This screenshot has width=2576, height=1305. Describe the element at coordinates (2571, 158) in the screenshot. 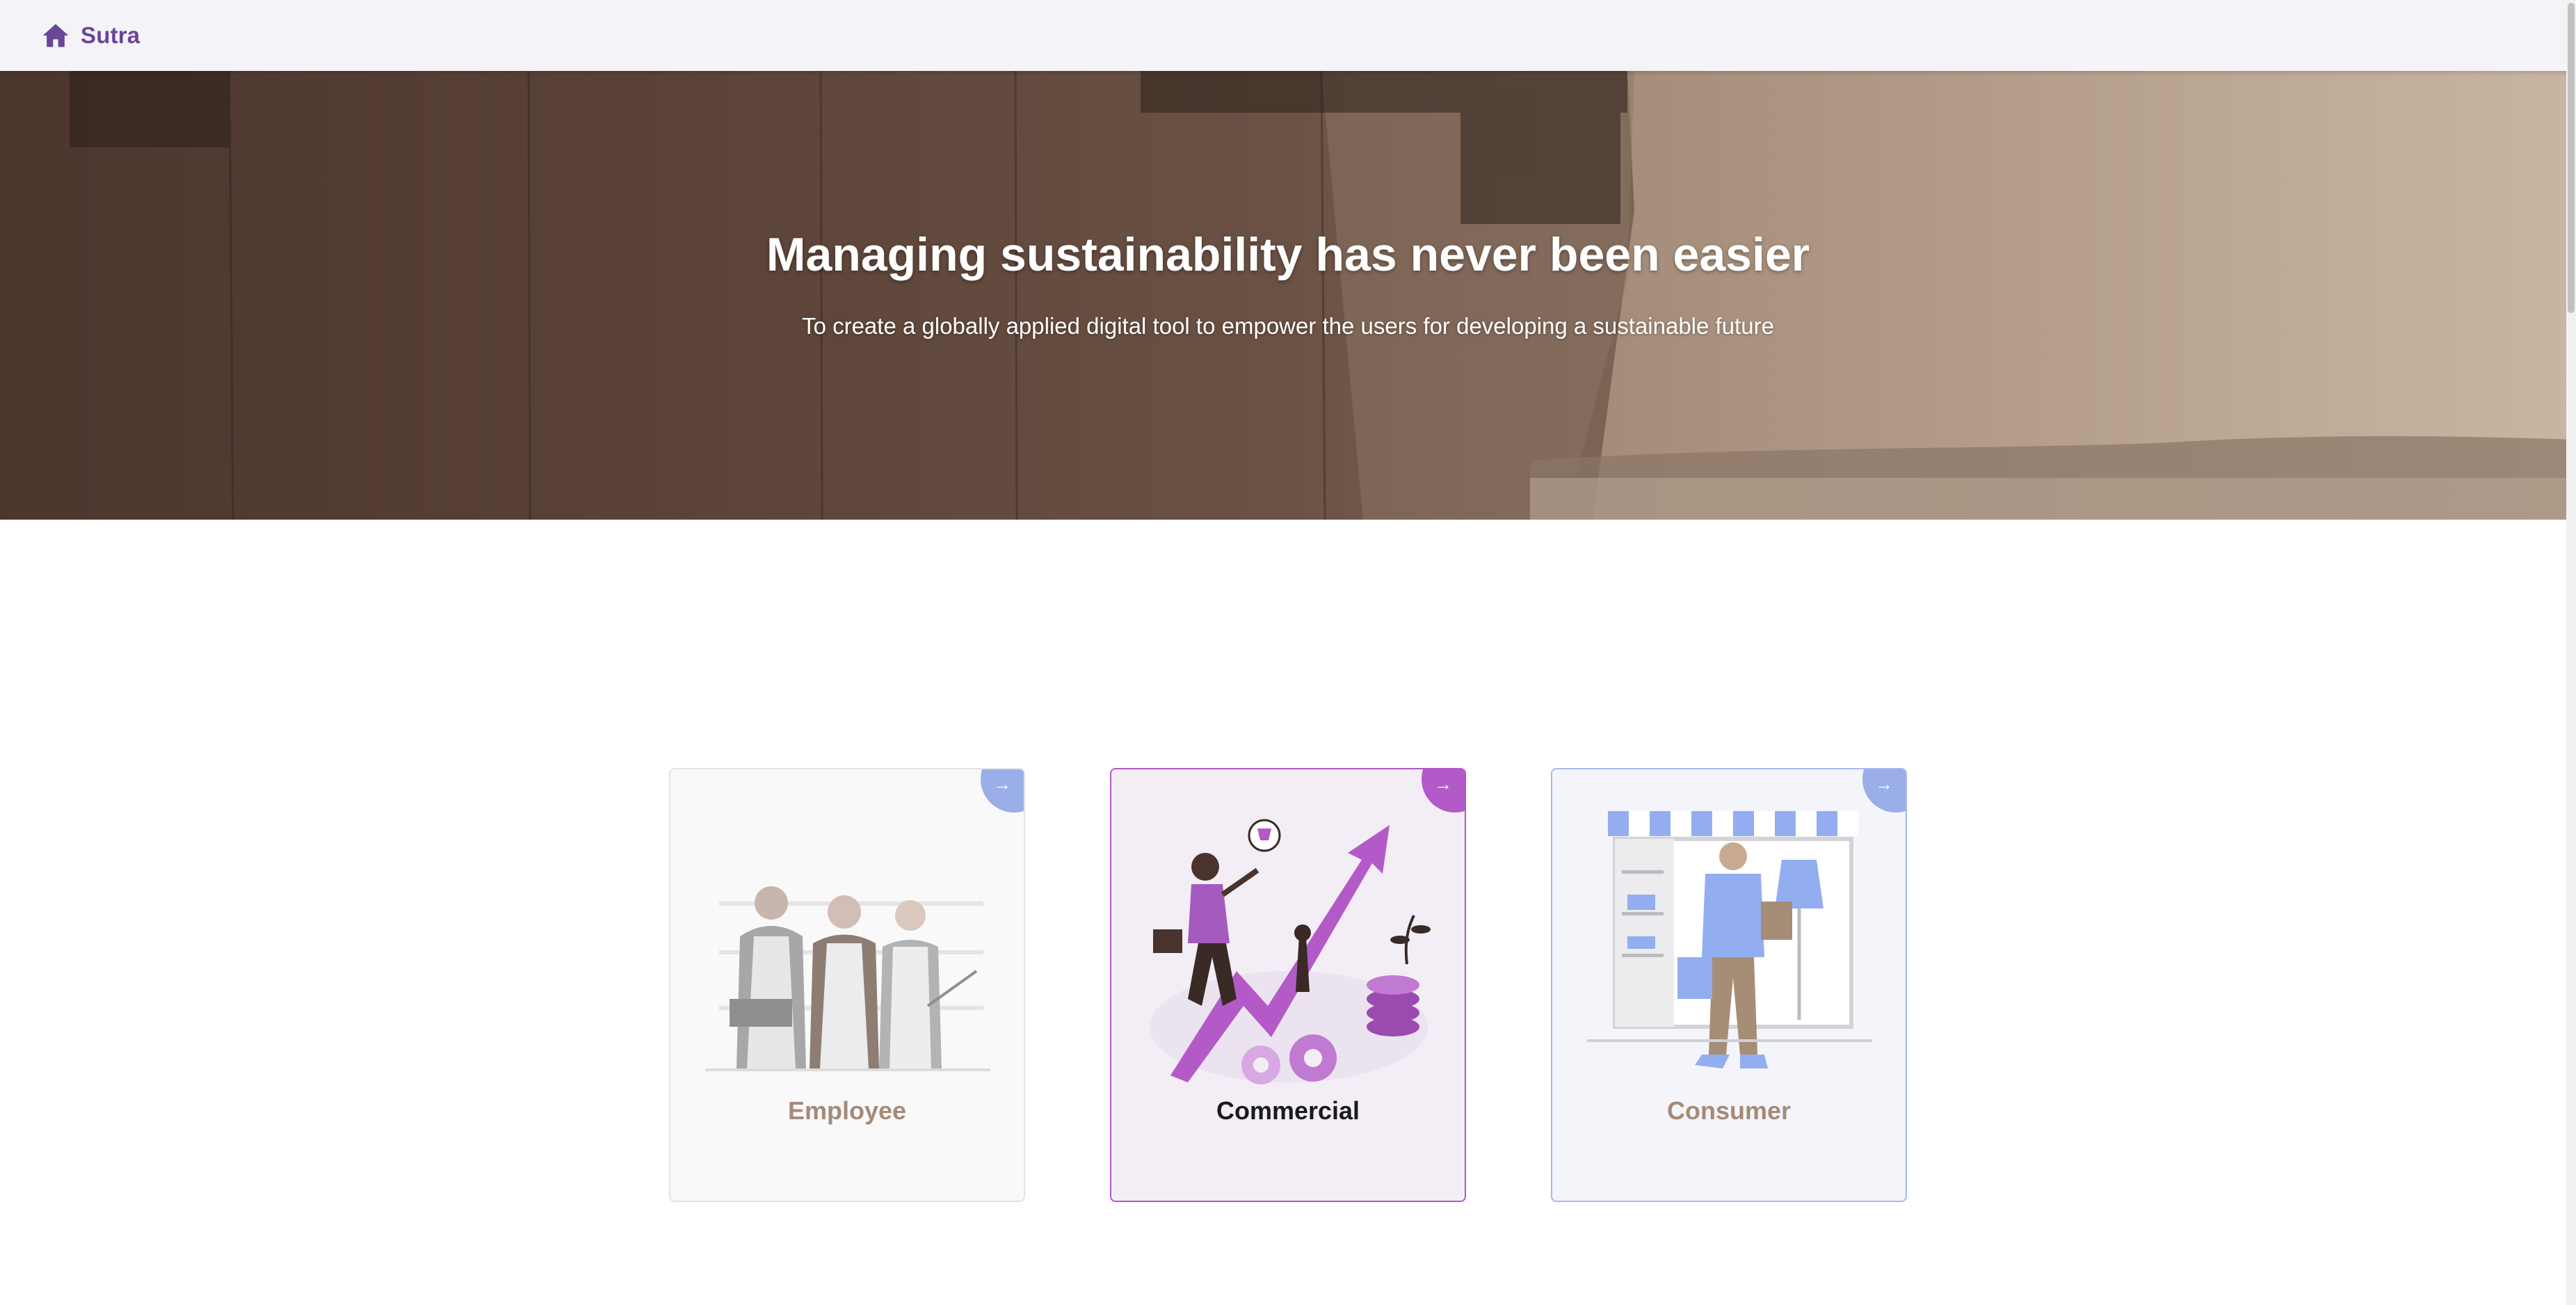

I see `scrollbar-thumb` at that location.